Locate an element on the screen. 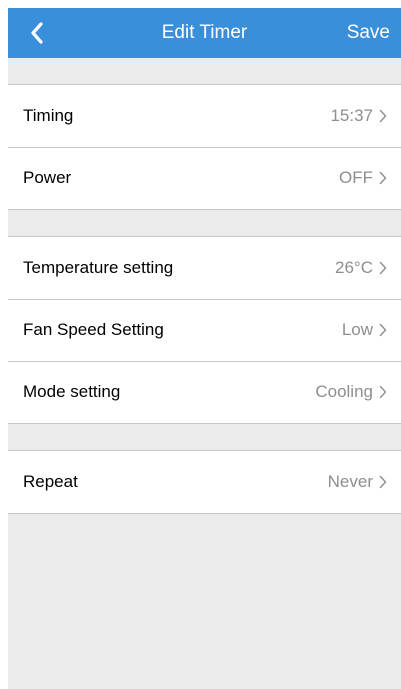 This screenshot has width=401, height=689. row-value: OFF is located at coordinates (356, 177).